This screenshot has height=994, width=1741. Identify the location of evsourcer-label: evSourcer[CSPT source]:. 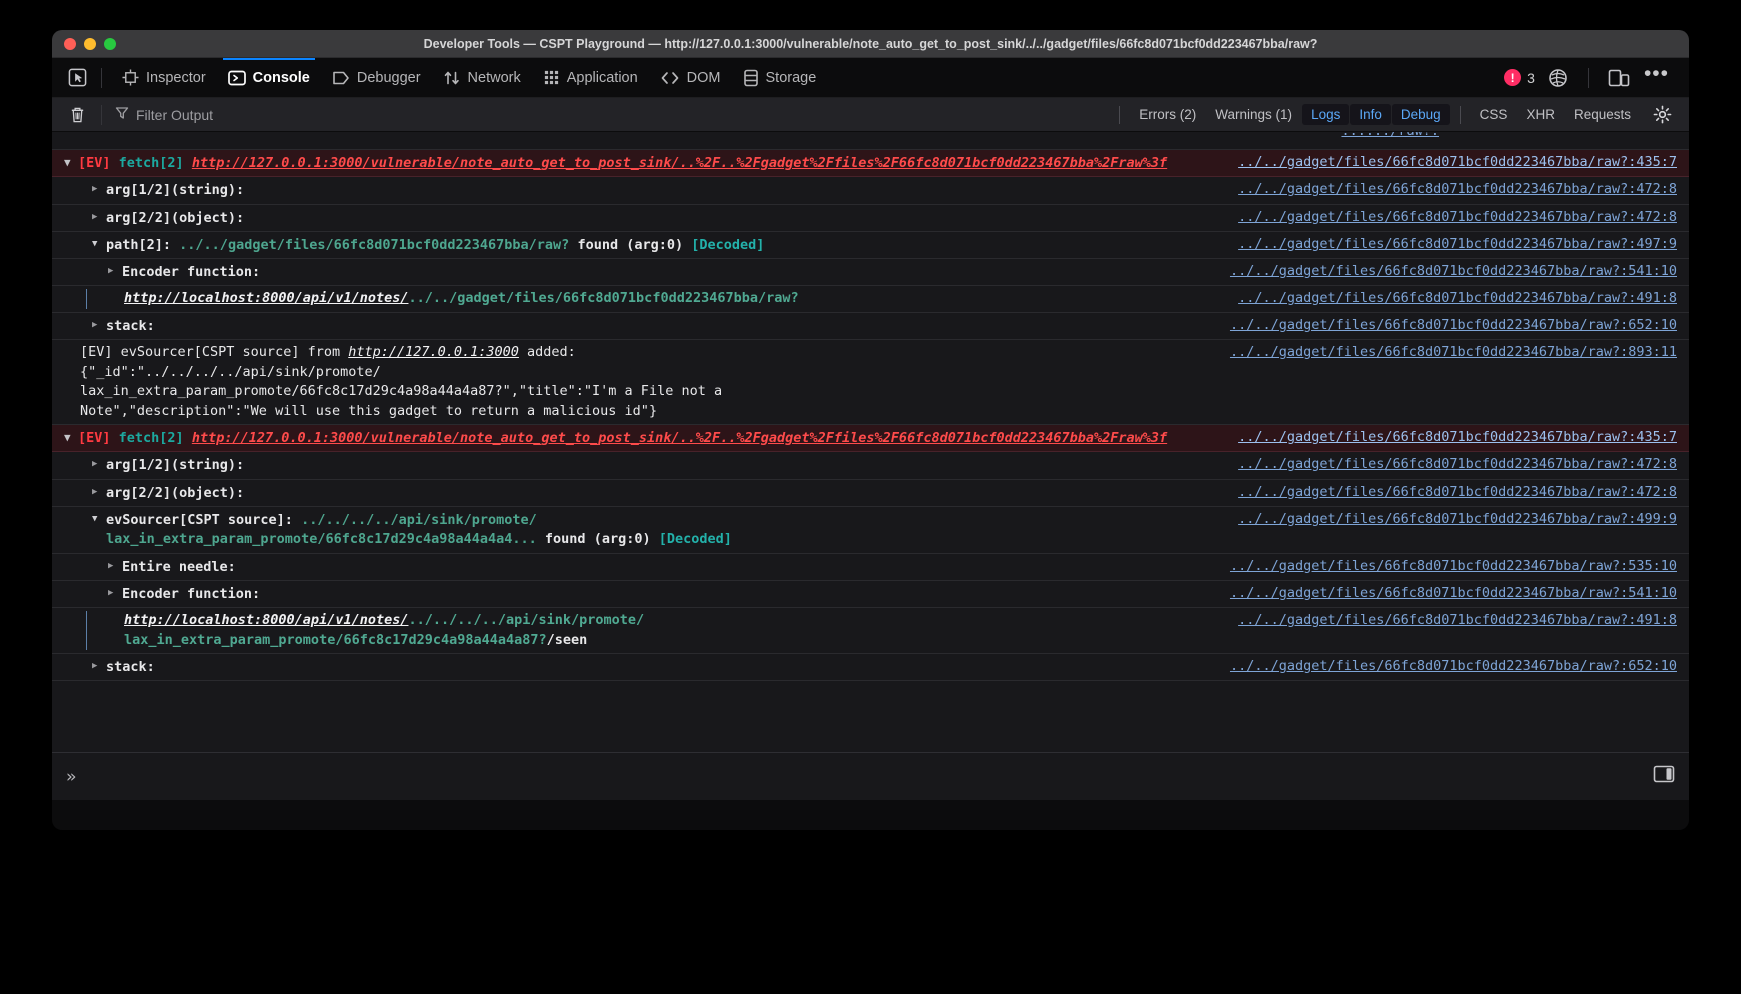
(199, 519).